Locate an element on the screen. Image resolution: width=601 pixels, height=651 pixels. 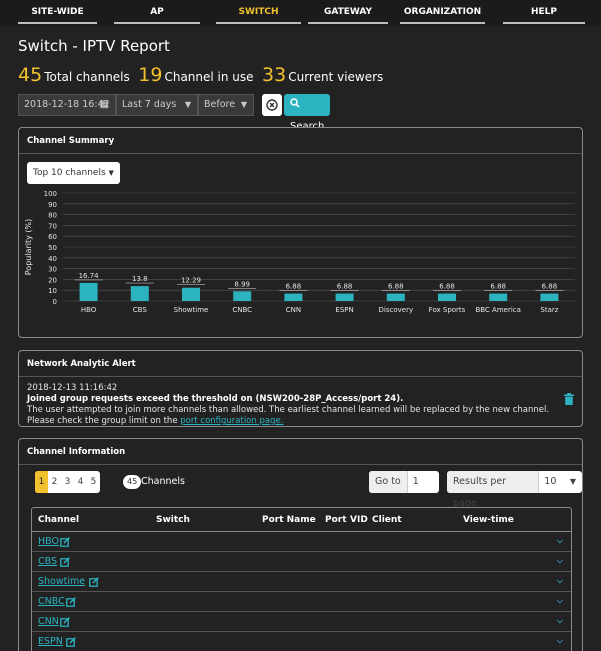
datetime-field: 2018-12-18 16:42 ▦ is located at coordinates (67, 105).